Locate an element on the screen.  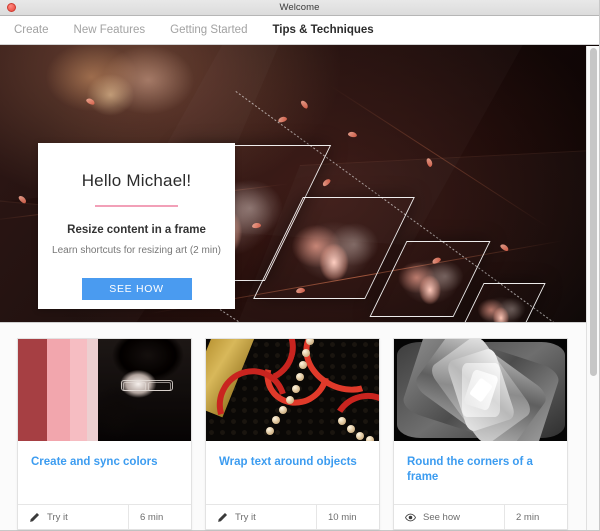
eyeglasses is located at coordinates (147, 385).